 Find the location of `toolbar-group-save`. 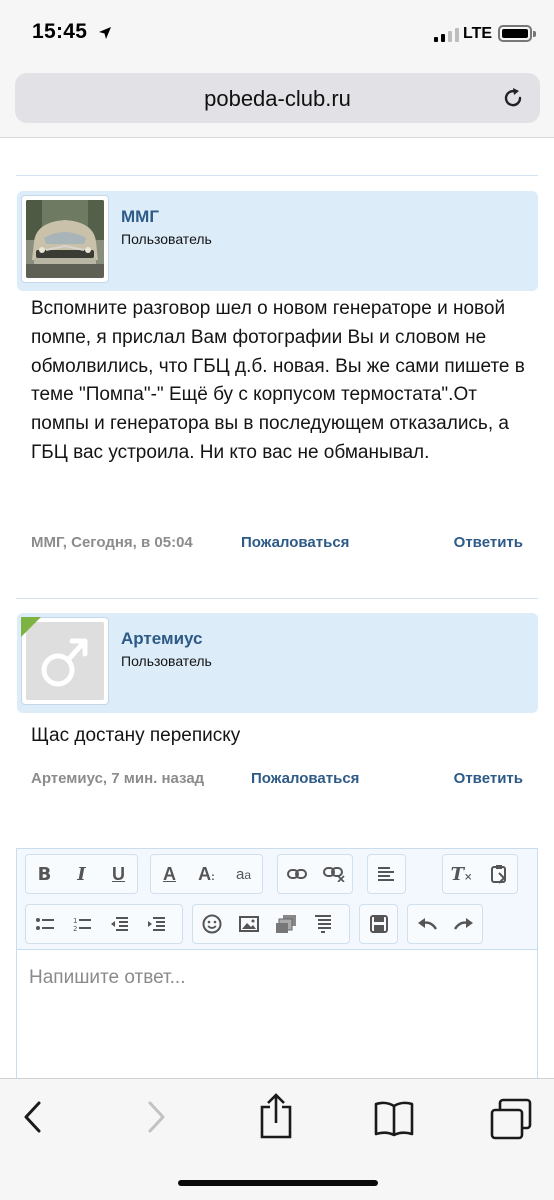

toolbar-group-save is located at coordinates (378, 924).